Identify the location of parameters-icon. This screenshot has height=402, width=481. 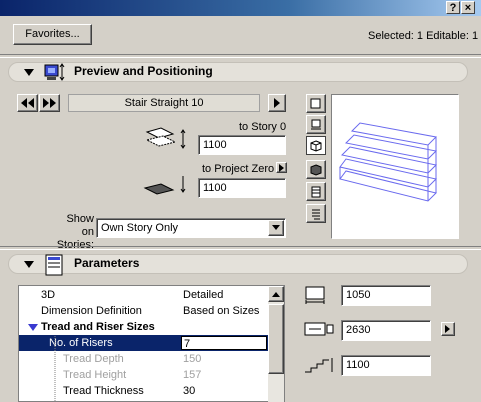
(54, 265).